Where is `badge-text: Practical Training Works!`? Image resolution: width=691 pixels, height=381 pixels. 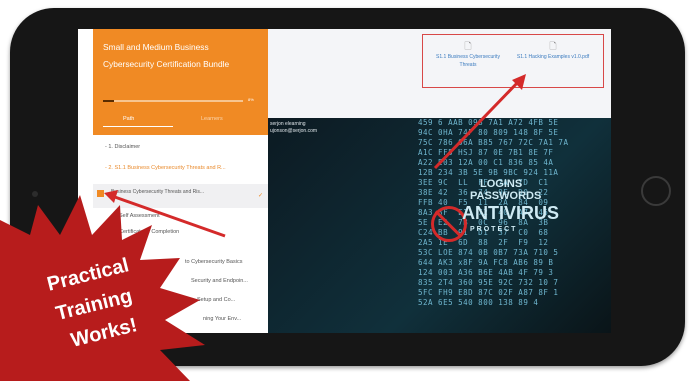 badge-text: Practical Training Works! is located at coordinates (100, 303).